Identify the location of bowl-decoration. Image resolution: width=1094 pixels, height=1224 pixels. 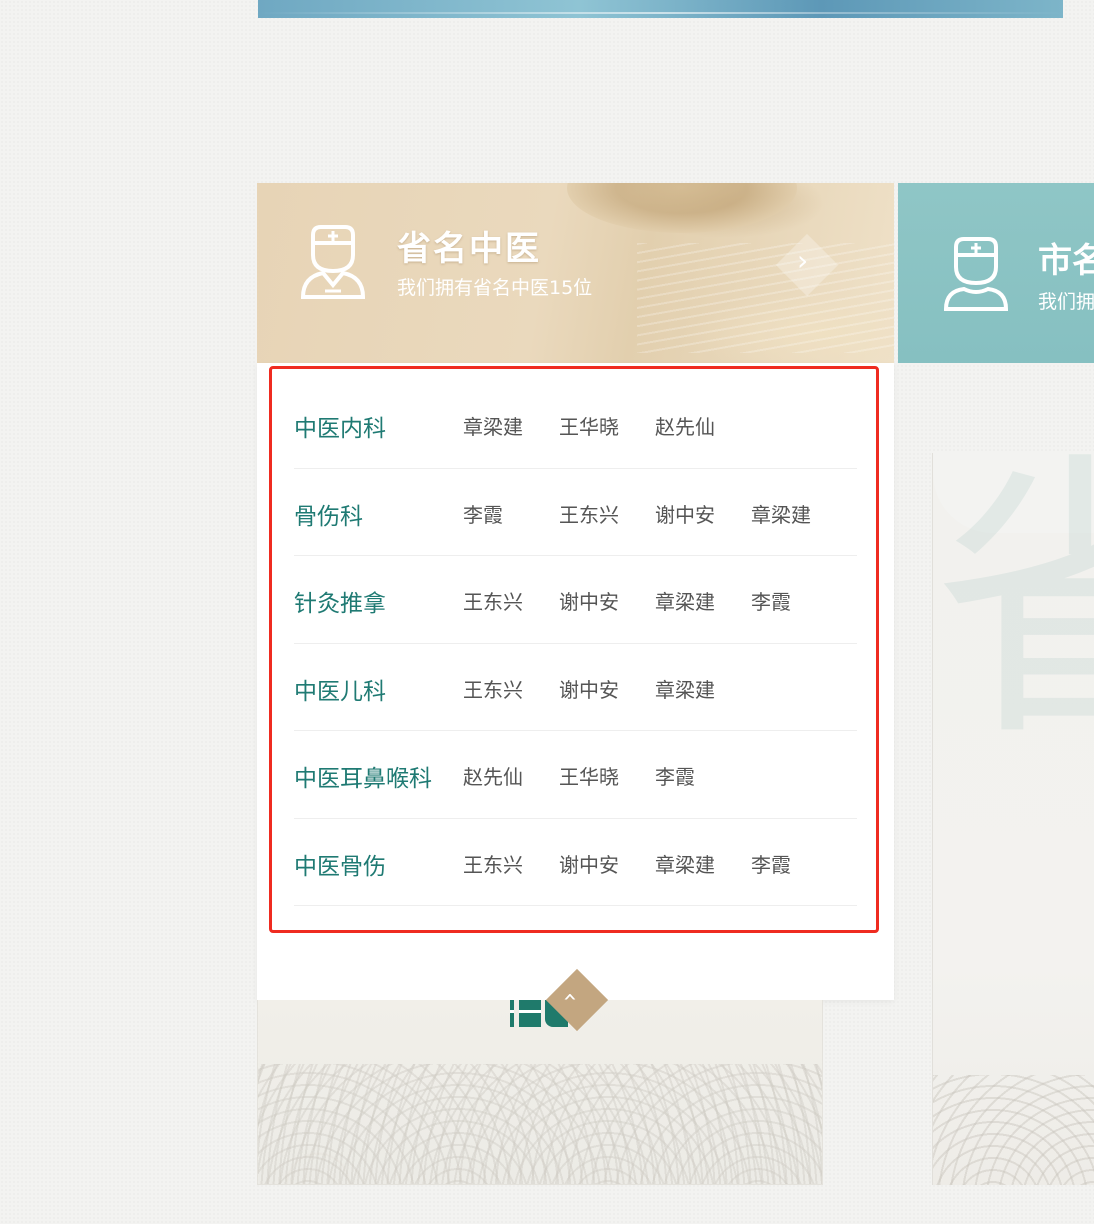
(682, 208).